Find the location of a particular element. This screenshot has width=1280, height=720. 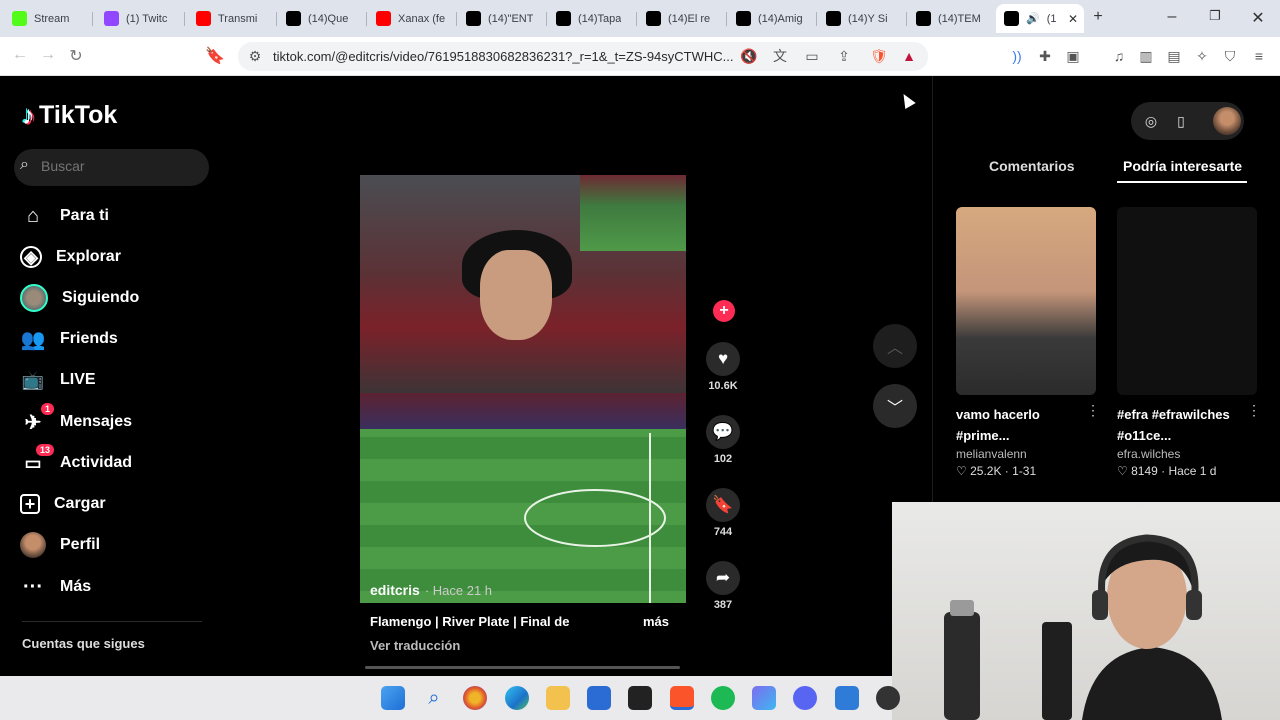

sidebar-item-siguiendo: Siguiendo is located at coordinates (79, 298).